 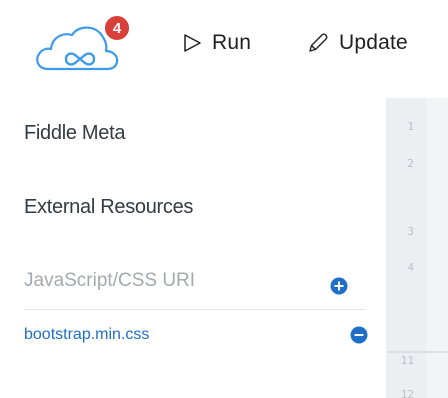 I want to click on line-number: 2, so click(x=410, y=163).